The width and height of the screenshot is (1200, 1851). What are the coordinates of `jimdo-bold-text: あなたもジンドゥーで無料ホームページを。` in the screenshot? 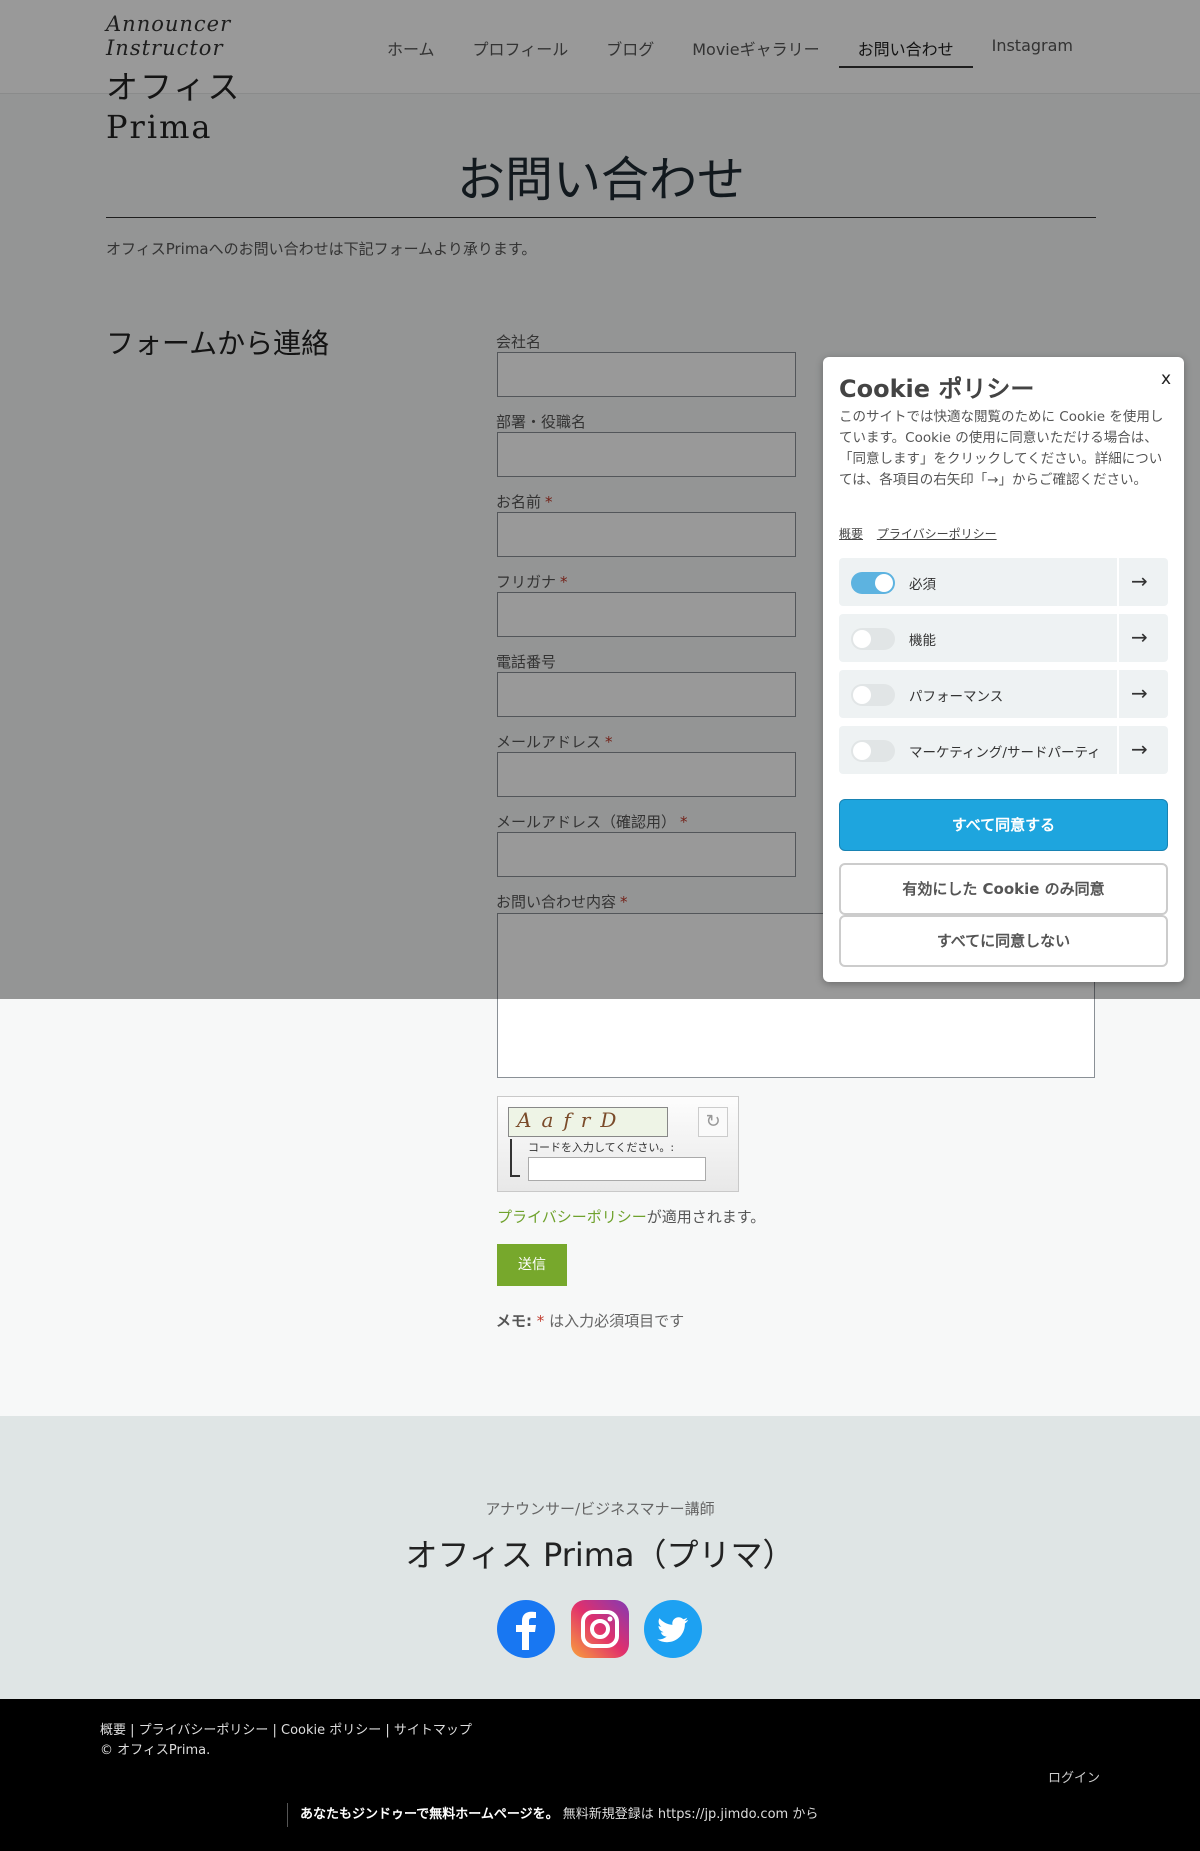 It's located at (429, 1814).